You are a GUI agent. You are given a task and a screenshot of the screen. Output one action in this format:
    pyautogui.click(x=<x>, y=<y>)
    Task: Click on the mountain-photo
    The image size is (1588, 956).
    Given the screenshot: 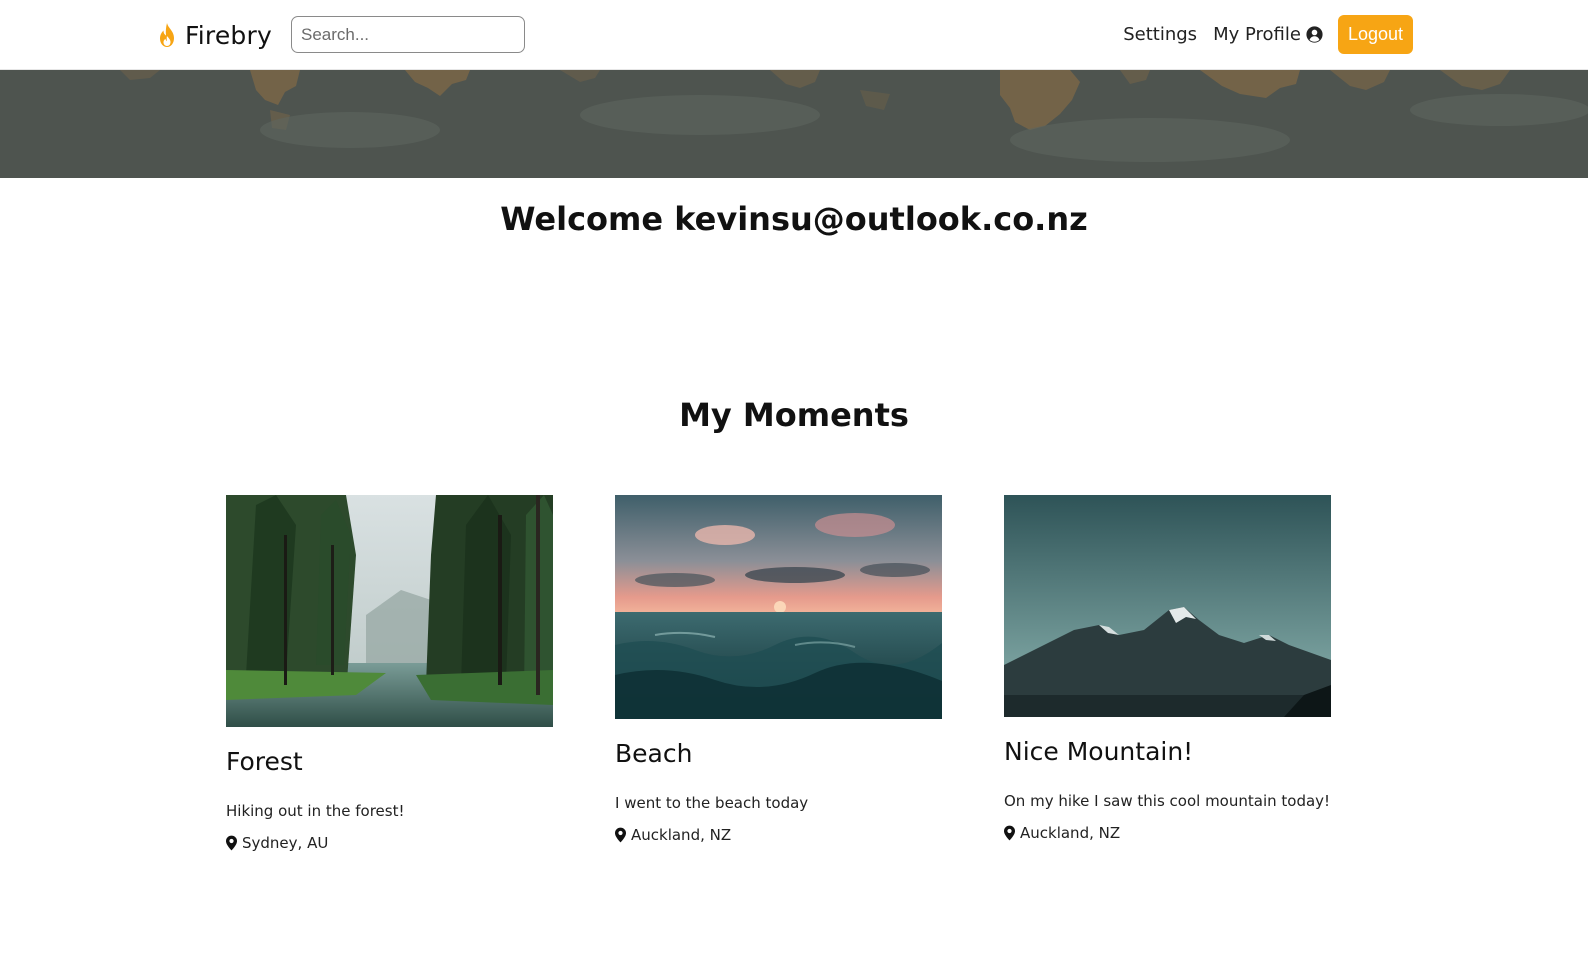 What is the action you would take?
    pyautogui.click(x=1167, y=606)
    